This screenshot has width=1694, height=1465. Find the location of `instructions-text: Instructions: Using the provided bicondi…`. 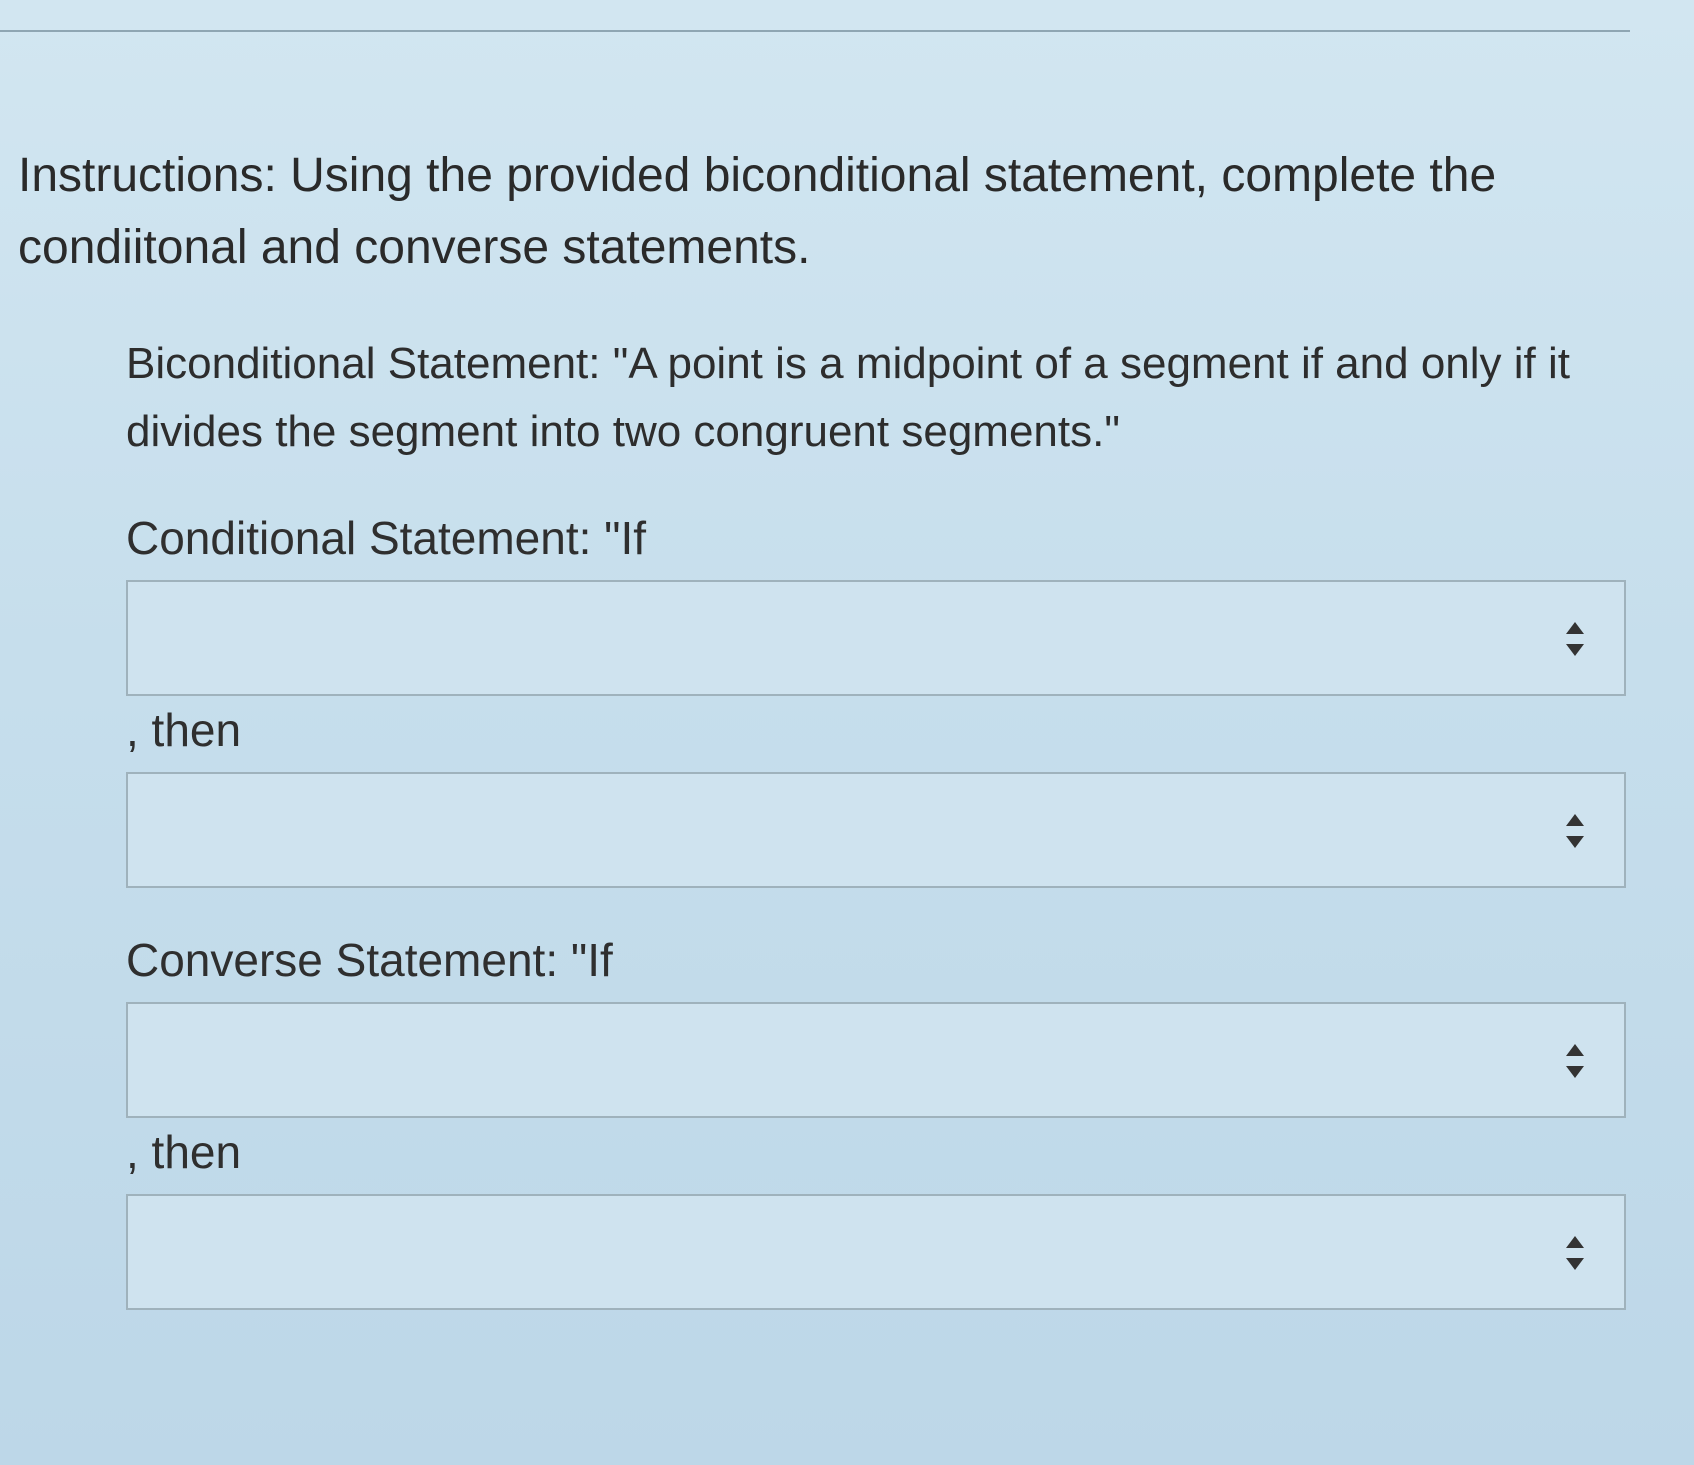

instructions-text: Instructions: Using the provided bicondi… is located at coordinates (757, 211).